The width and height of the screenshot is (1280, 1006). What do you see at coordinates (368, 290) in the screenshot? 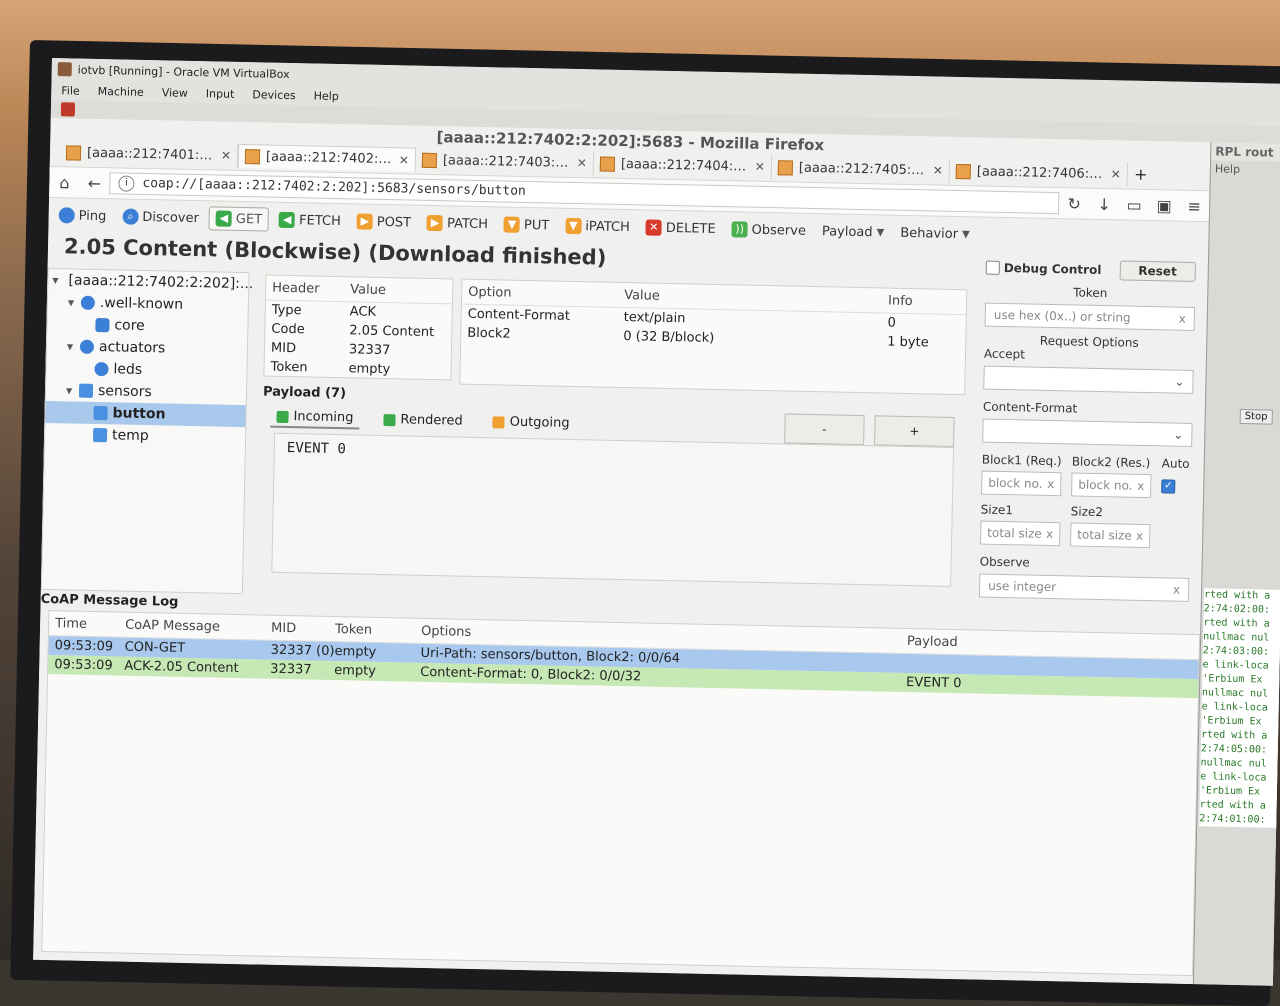
I see `col-value: Value` at bounding box center [368, 290].